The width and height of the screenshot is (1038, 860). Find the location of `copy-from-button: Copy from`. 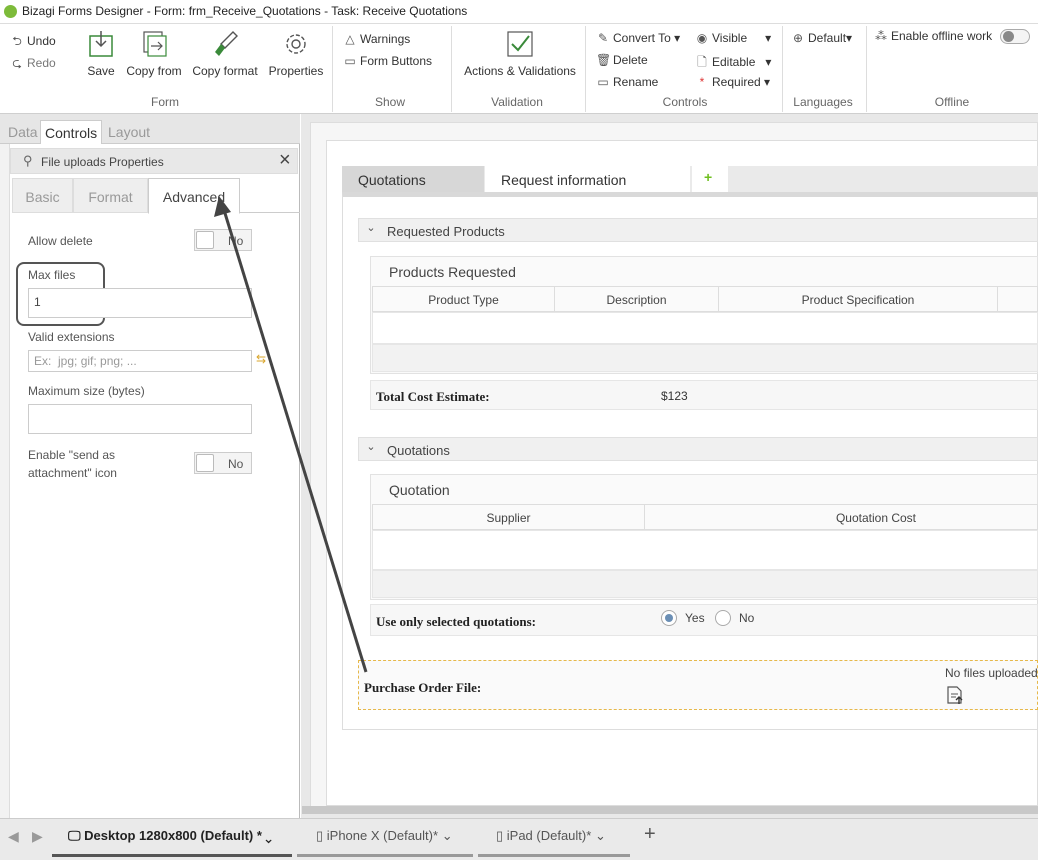

copy-from-button: Copy from is located at coordinates (154, 54).